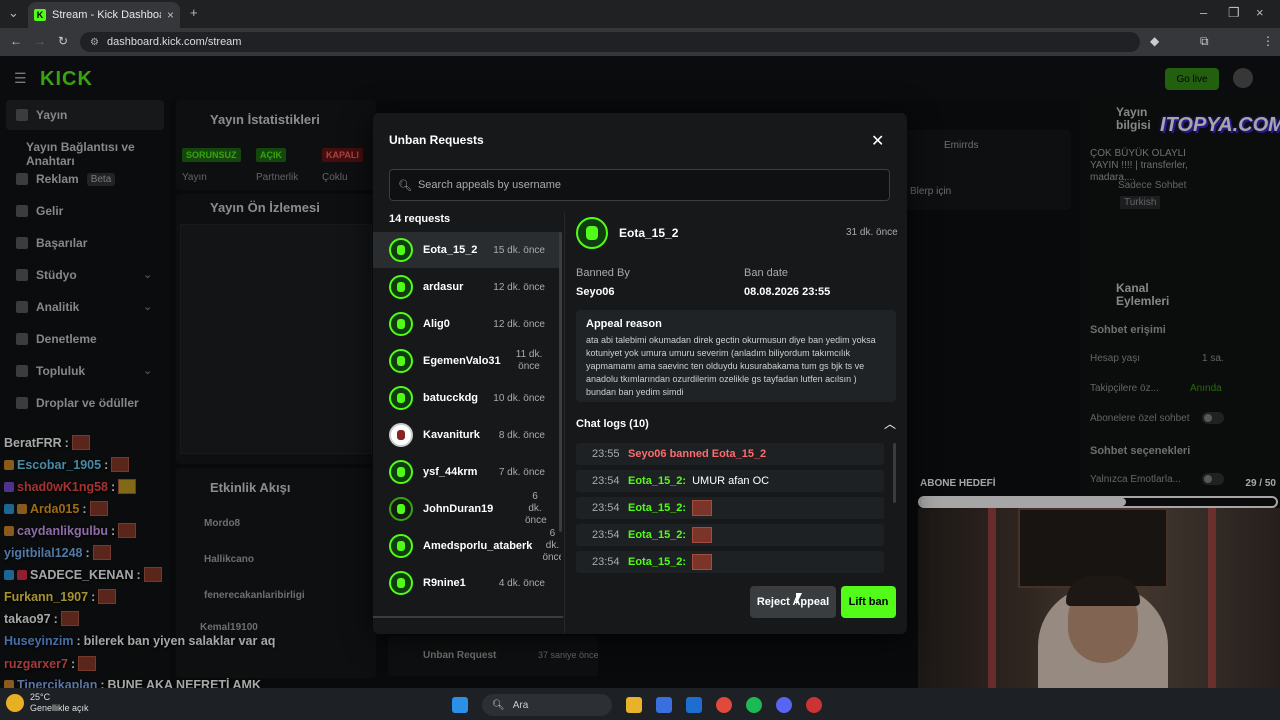 The width and height of the screenshot is (1280, 720). I want to click on chrome-menu-icon: ⋮, so click(1268, 41).